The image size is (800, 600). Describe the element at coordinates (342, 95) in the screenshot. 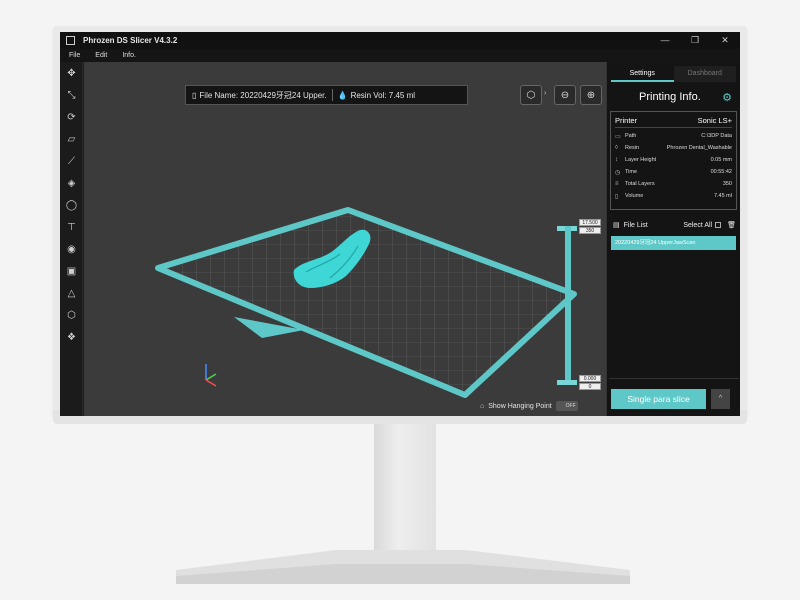

I see `resin-drop-icon: 💧` at that location.